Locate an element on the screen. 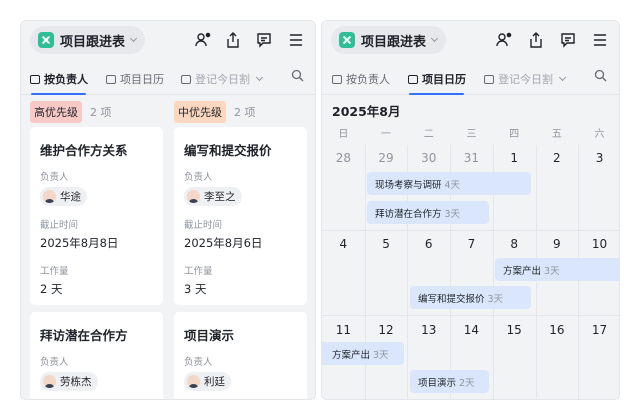 The width and height of the screenshot is (642, 416). owner-chip: 利廷 is located at coordinates (207, 381).